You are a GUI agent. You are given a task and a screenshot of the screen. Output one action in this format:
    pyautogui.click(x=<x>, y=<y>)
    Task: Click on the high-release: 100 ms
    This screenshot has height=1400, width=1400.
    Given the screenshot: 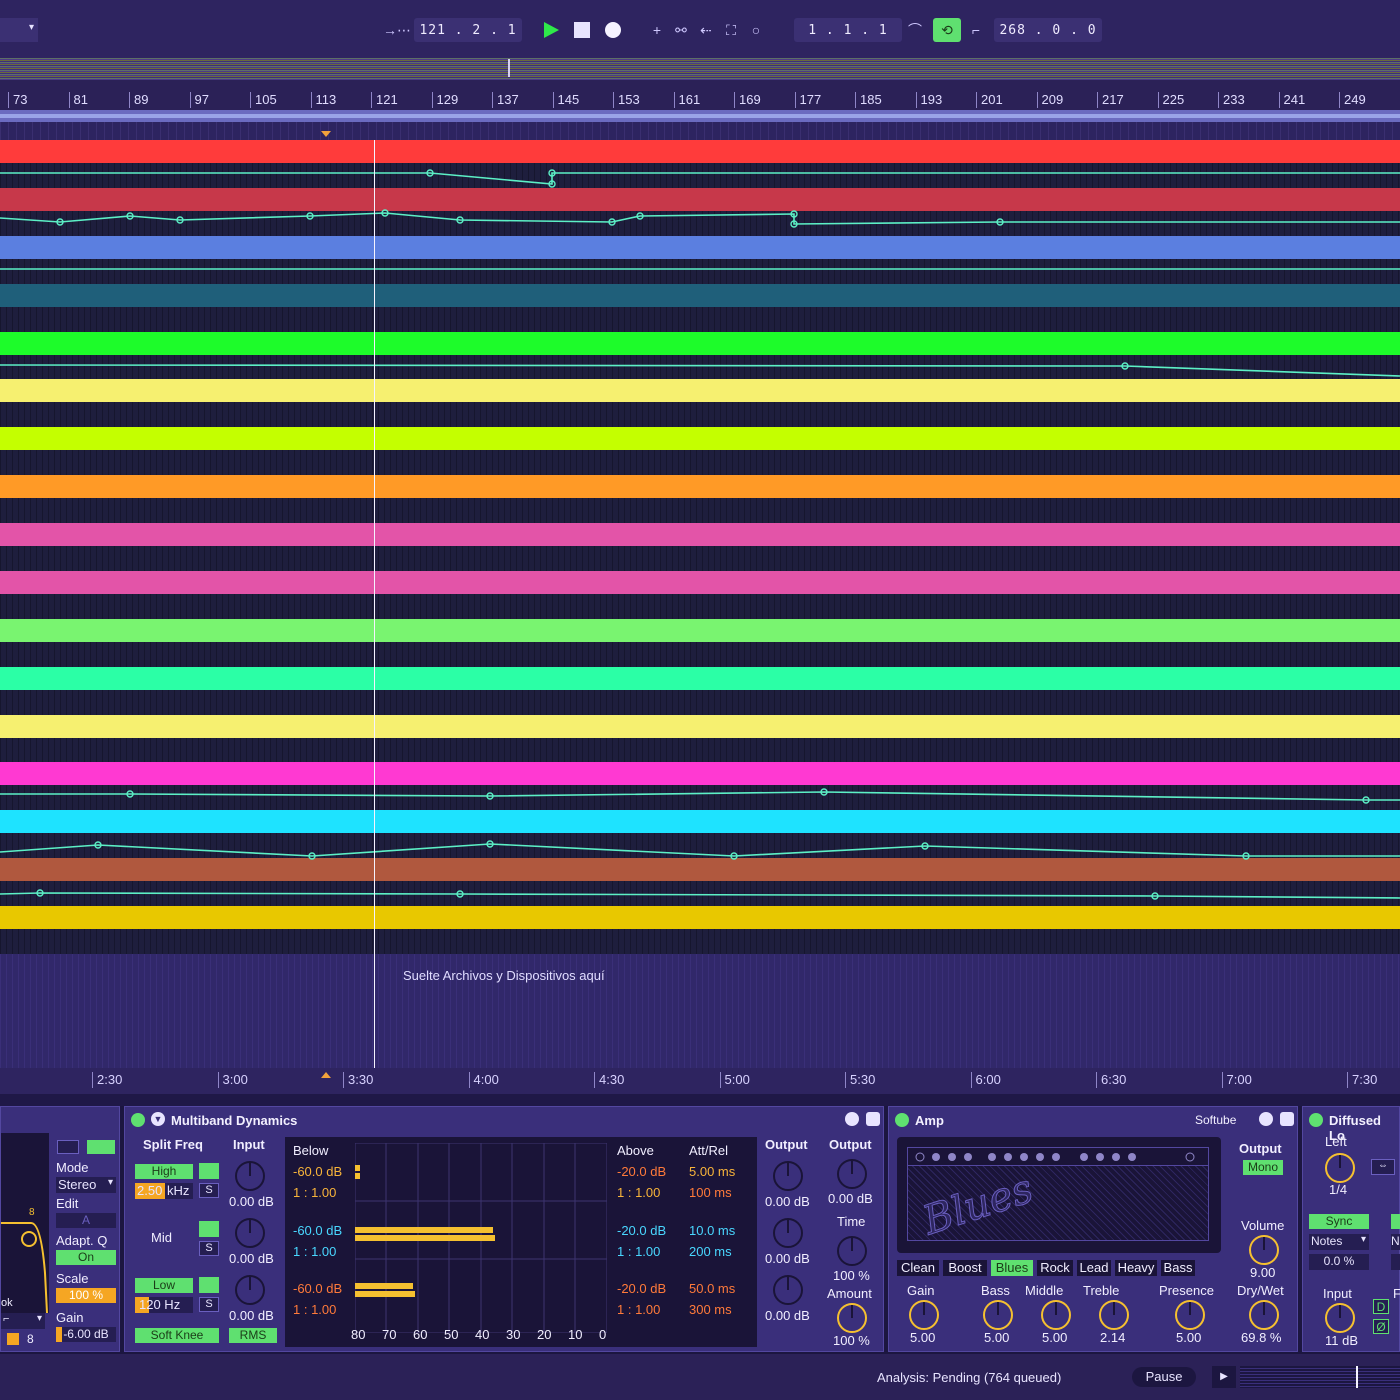 What is the action you would take?
    pyautogui.click(x=710, y=1192)
    